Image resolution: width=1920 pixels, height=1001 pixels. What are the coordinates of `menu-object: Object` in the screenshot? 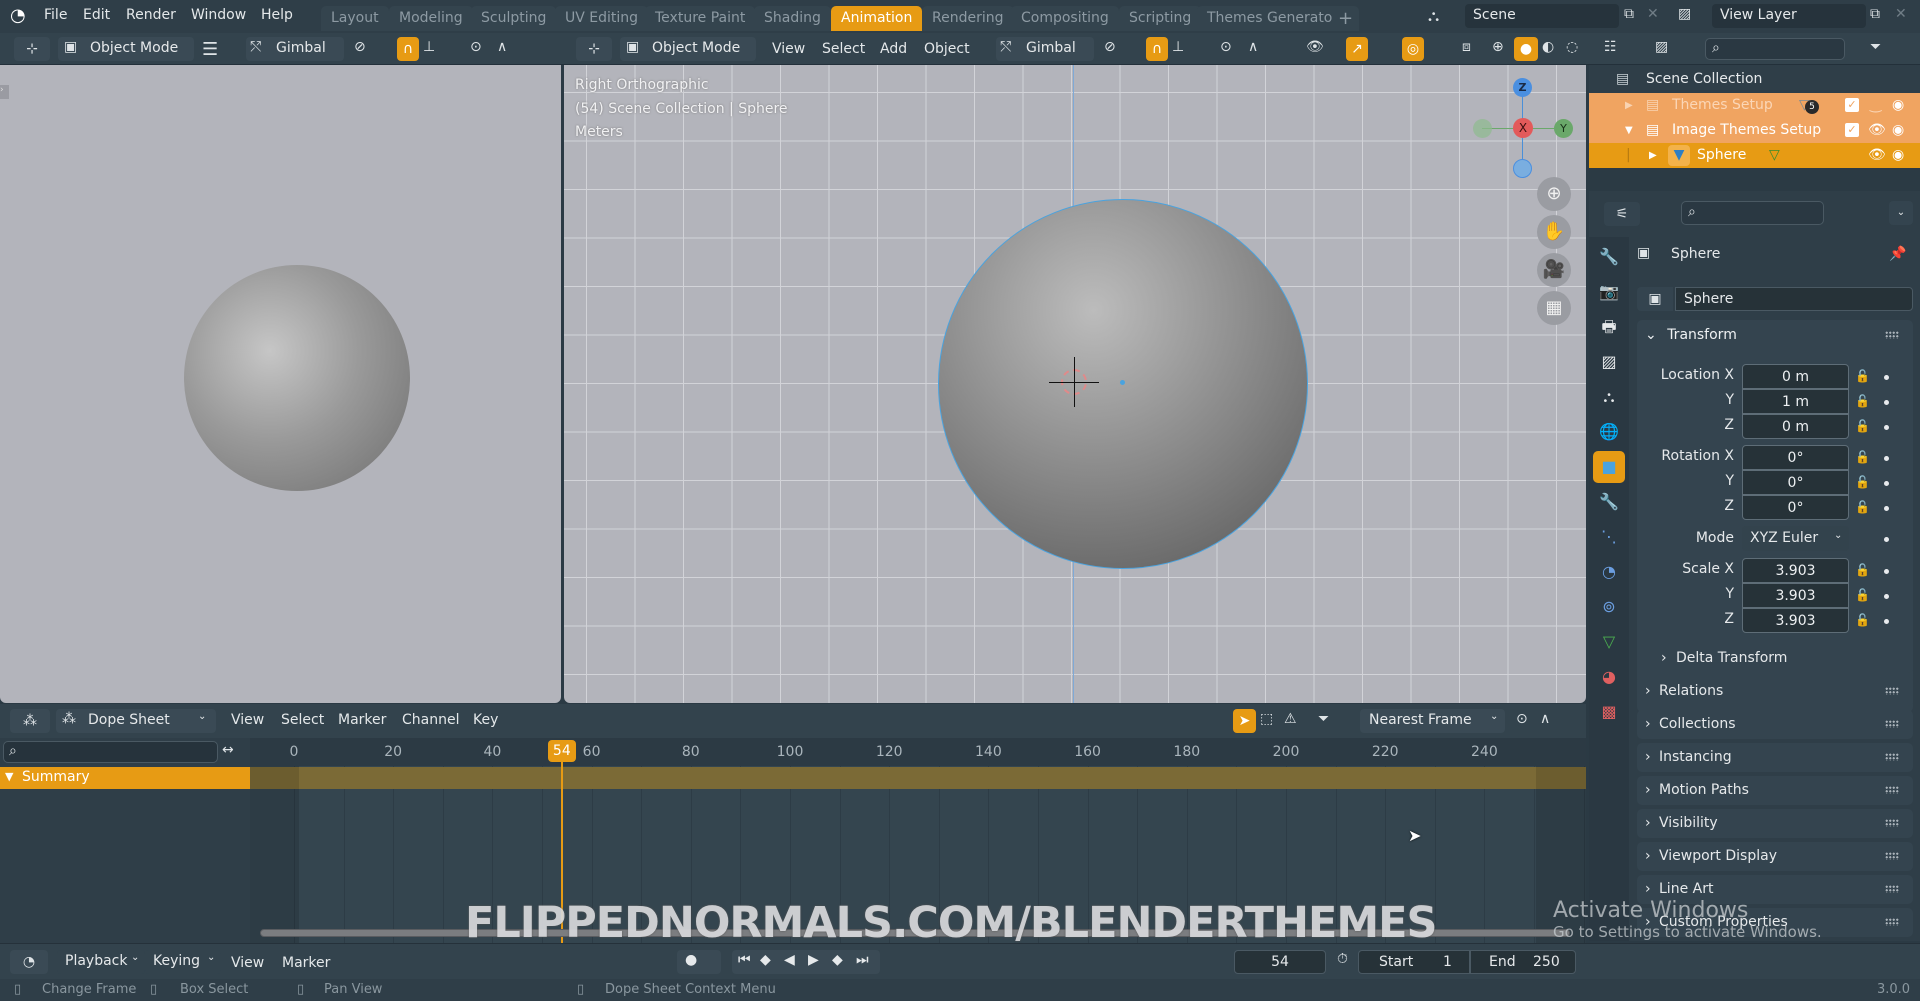 It's located at (947, 49).